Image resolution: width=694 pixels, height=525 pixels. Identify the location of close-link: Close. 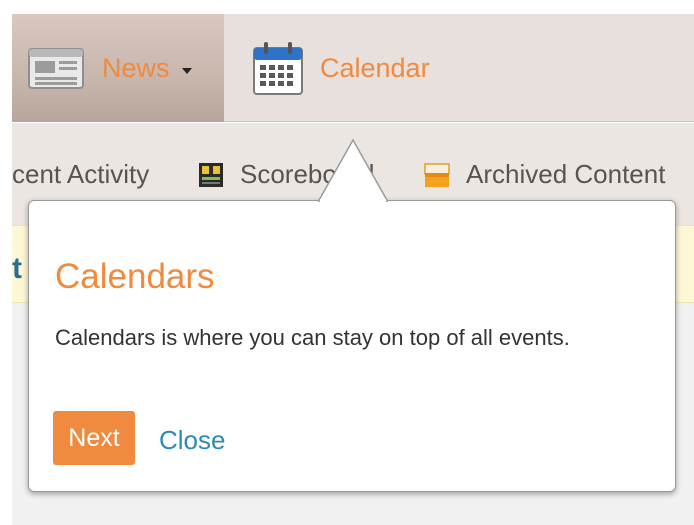
(192, 440).